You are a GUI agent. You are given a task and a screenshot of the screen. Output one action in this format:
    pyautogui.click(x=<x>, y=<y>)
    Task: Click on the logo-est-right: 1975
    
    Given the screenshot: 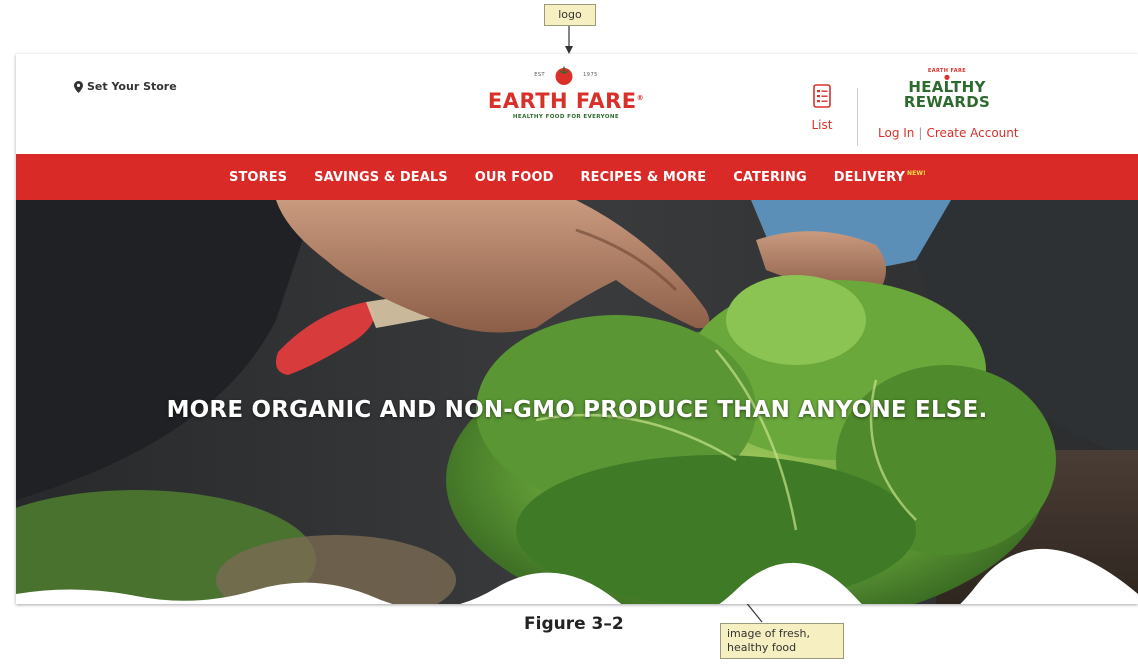 What is the action you would take?
    pyautogui.click(x=590, y=75)
    